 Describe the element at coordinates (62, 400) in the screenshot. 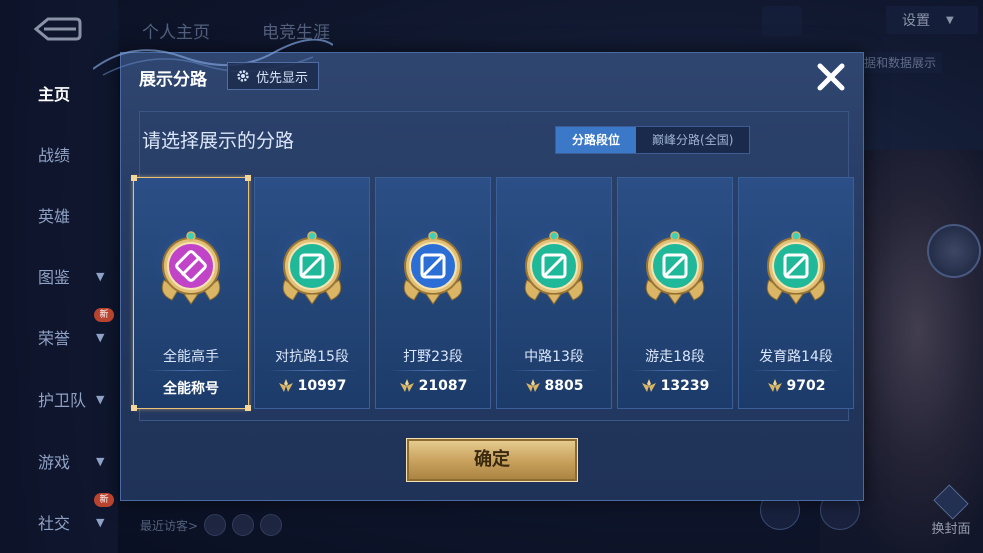

I see `sidebar-item-label: 护卫队` at that location.